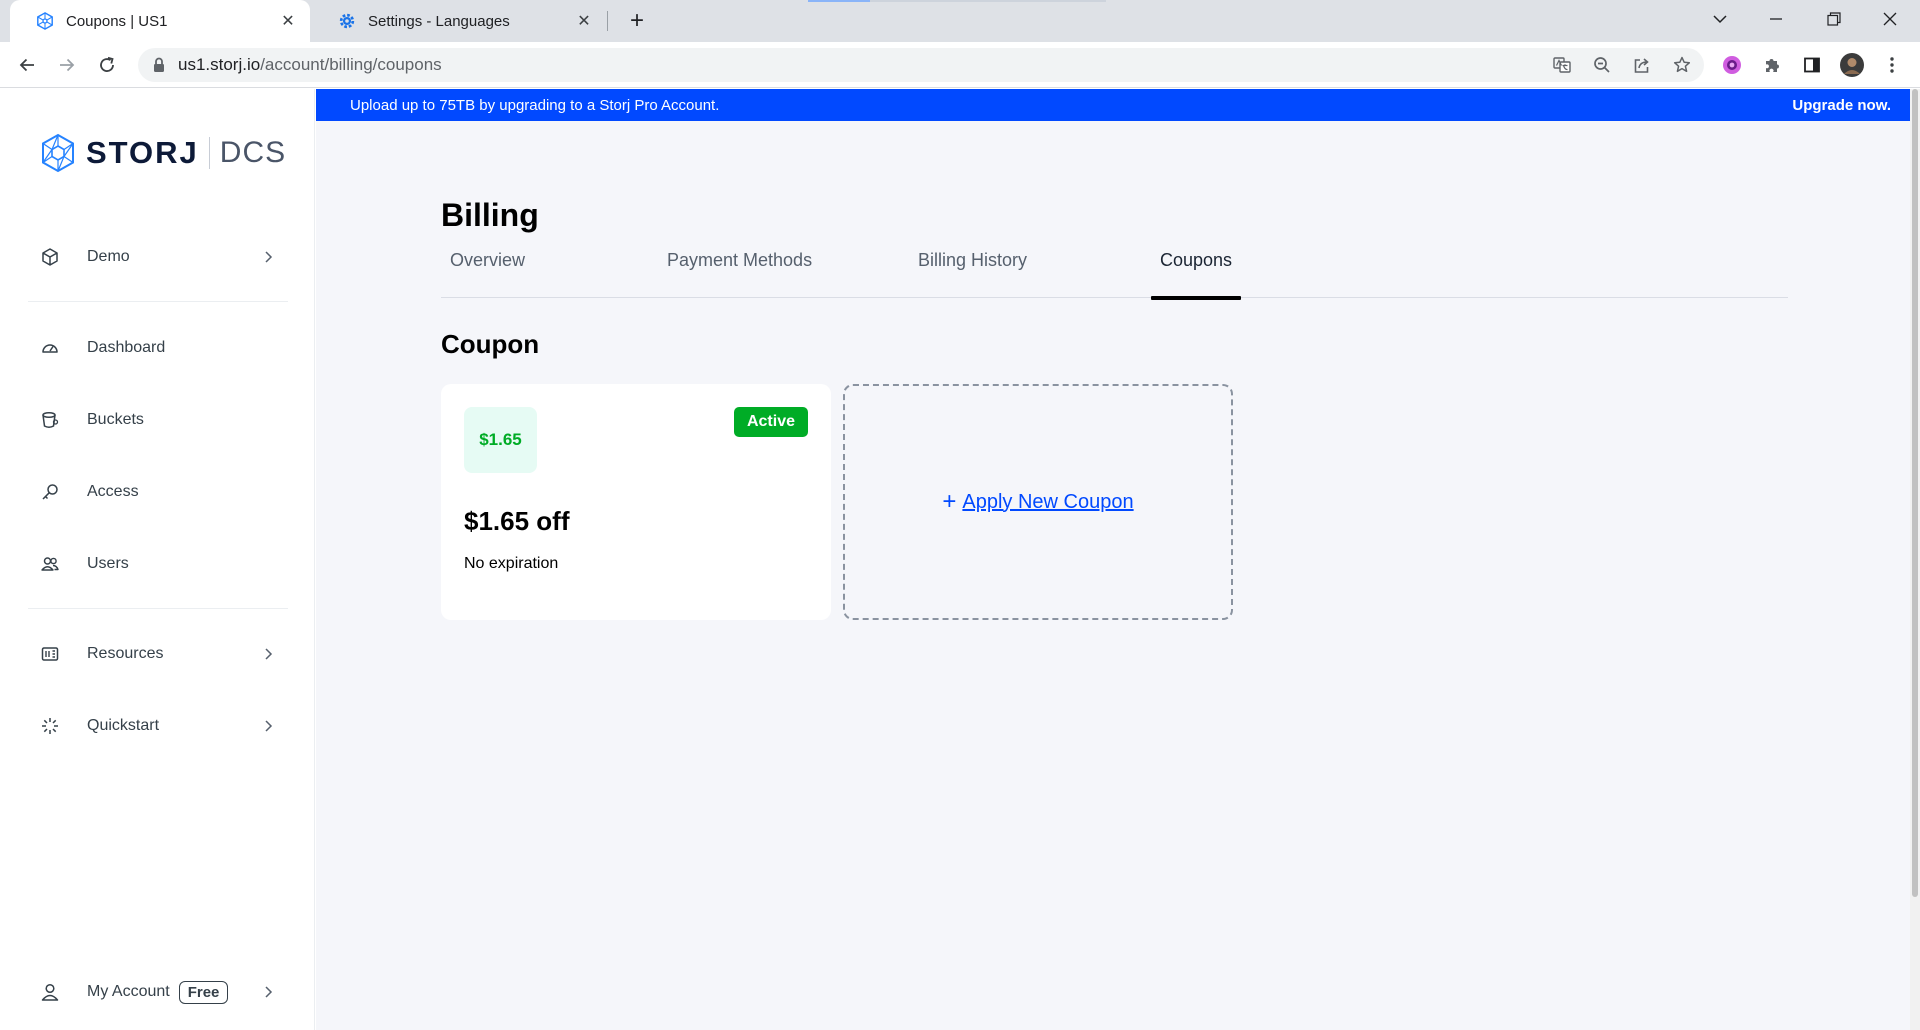  Describe the element at coordinates (209, 153) in the screenshot. I see `logo-divider` at that location.